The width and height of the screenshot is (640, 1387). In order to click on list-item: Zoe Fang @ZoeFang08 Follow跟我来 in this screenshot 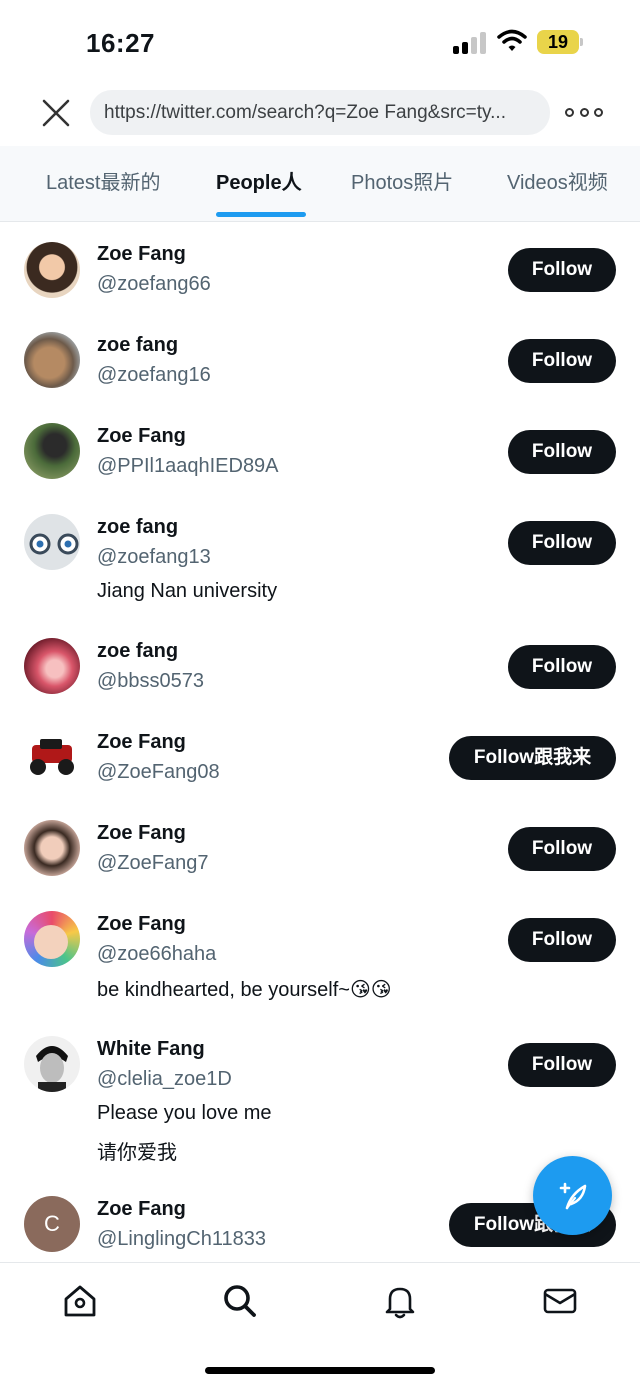, I will do `click(320, 754)`.